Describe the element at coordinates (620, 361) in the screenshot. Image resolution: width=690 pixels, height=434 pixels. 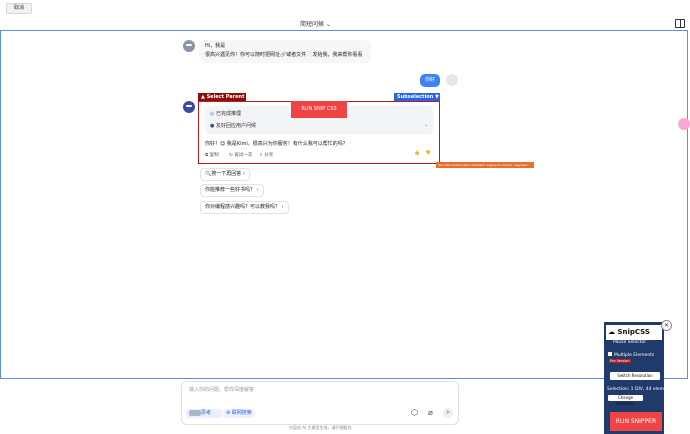
I see `pro-version-badge: Pro Version` at that location.